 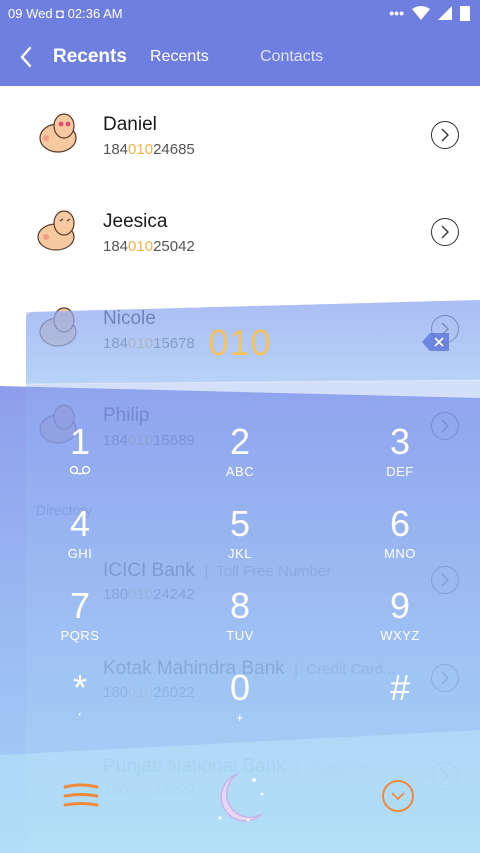 What do you see at coordinates (149, 149) in the screenshot?
I see `contact-number: 18401024685` at bounding box center [149, 149].